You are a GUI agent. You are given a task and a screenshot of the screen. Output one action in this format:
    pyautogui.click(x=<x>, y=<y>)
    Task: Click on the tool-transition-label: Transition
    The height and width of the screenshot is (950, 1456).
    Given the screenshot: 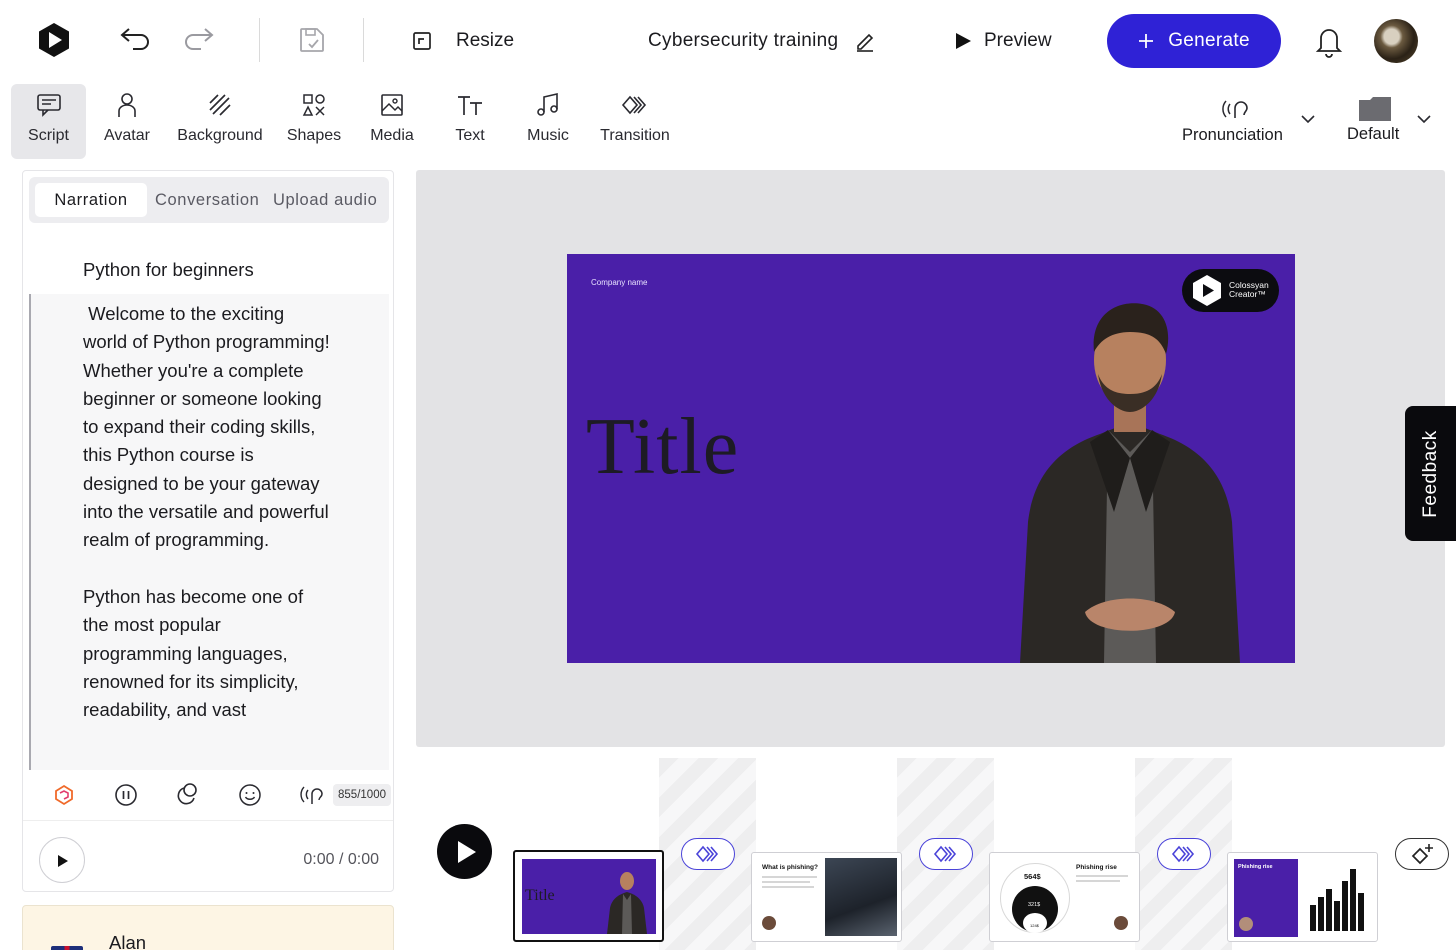 What is the action you would take?
    pyautogui.click(x=635, y=135)
    